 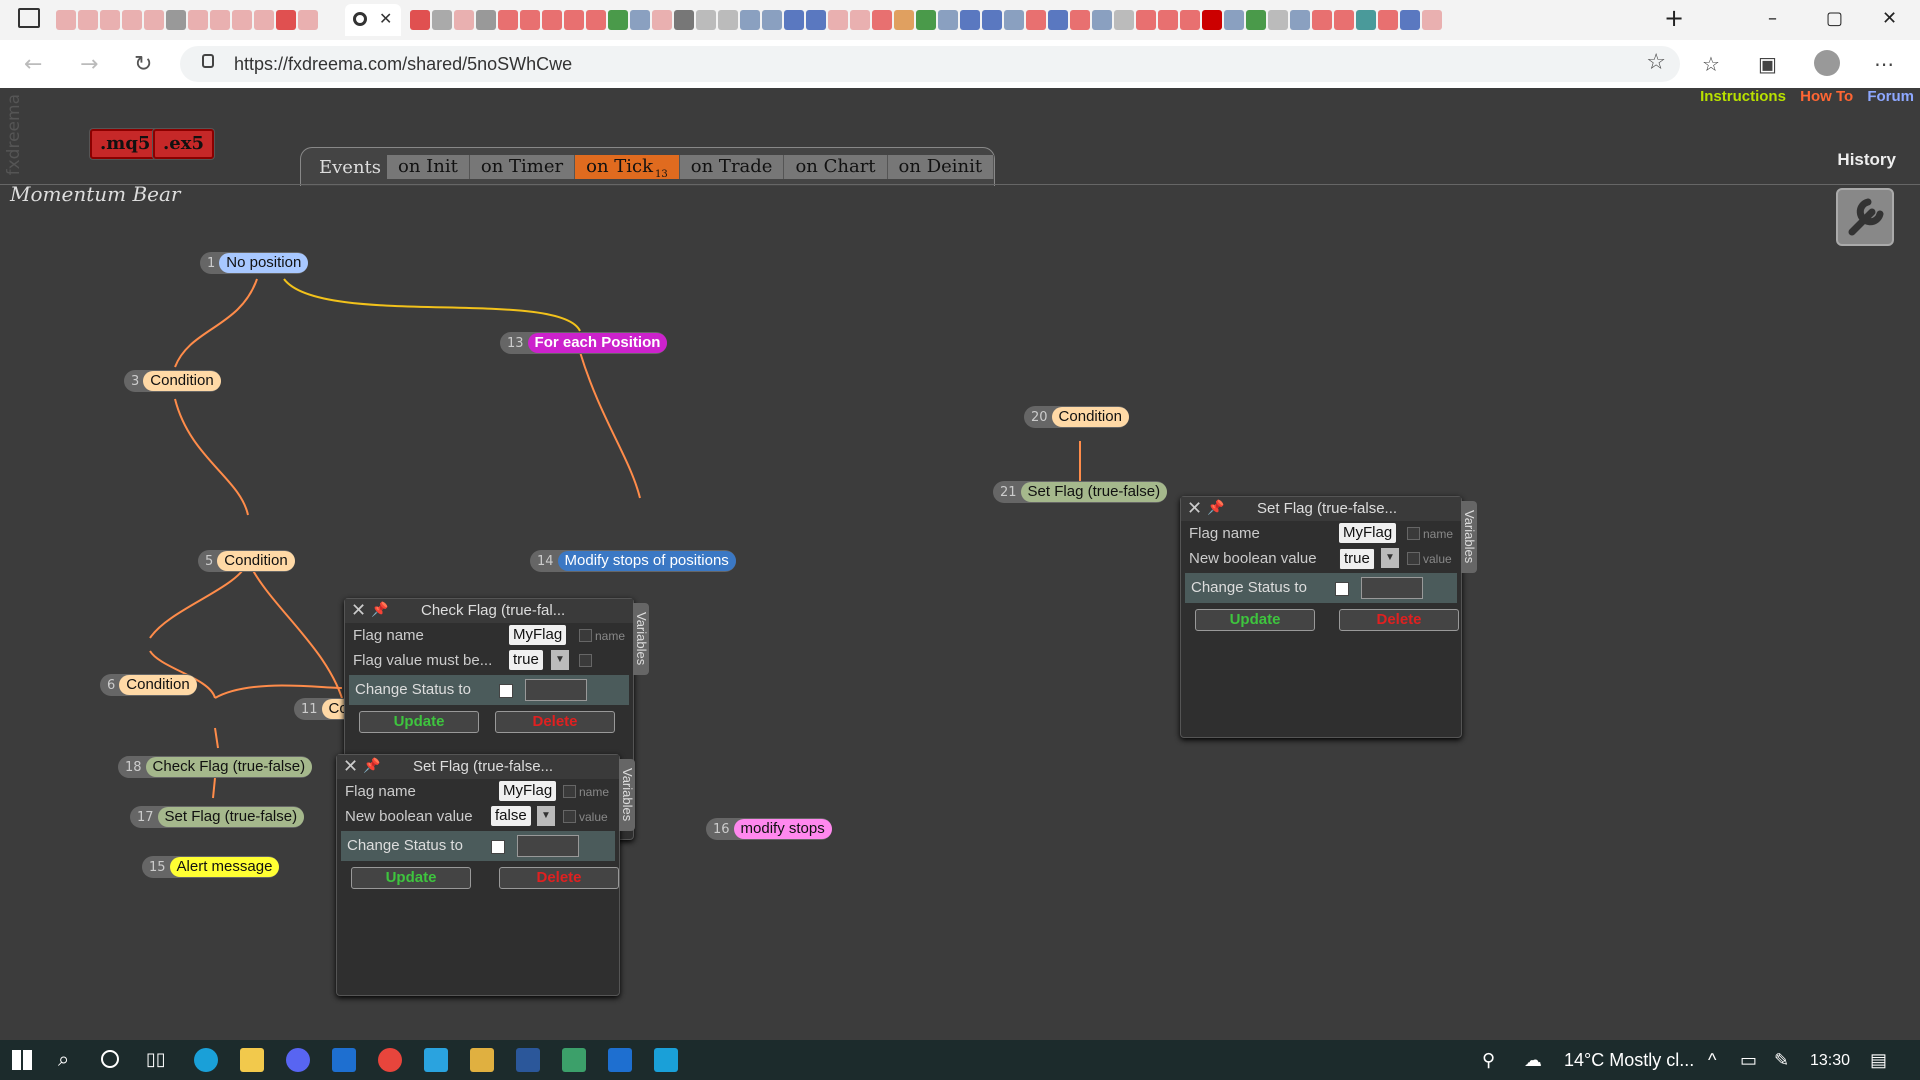 I want to click on pin-icon: 📌, so click(x=1215, y=507).